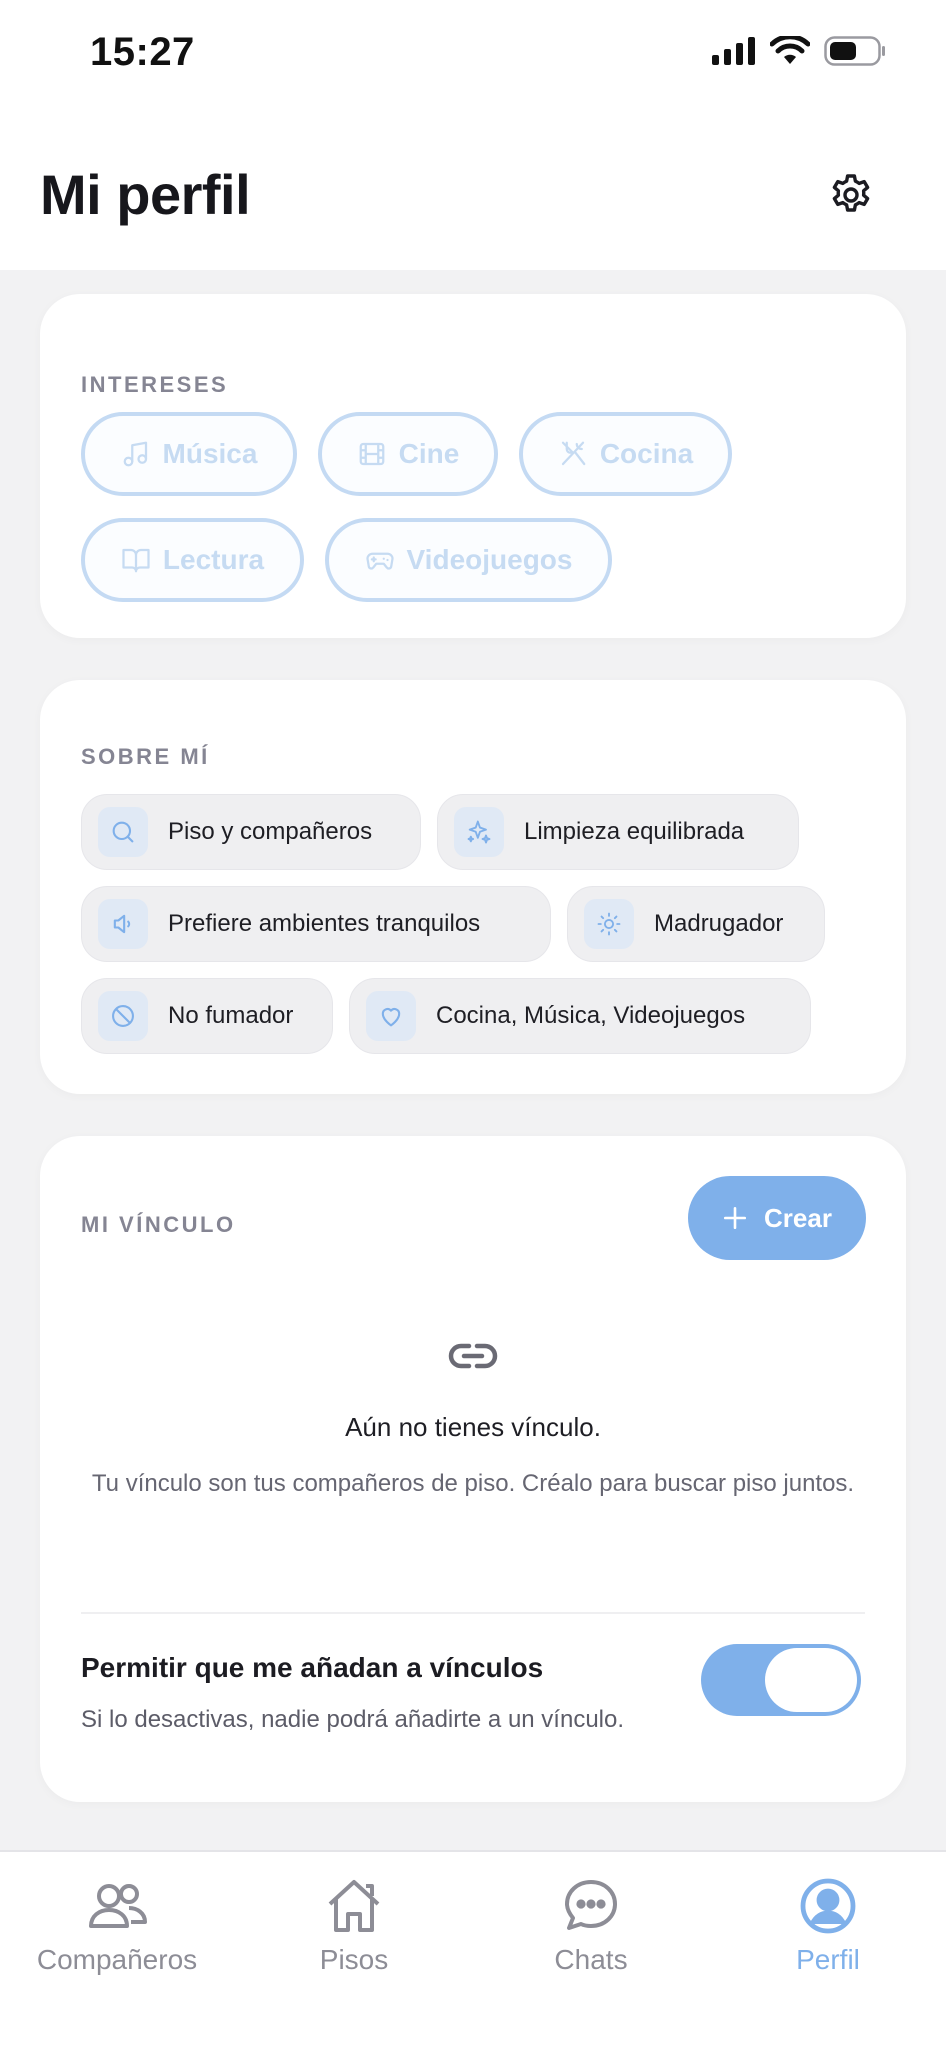  I want to click on tab-bar: Compañeros Pisos Chats Perfil, so click(473, 1949).